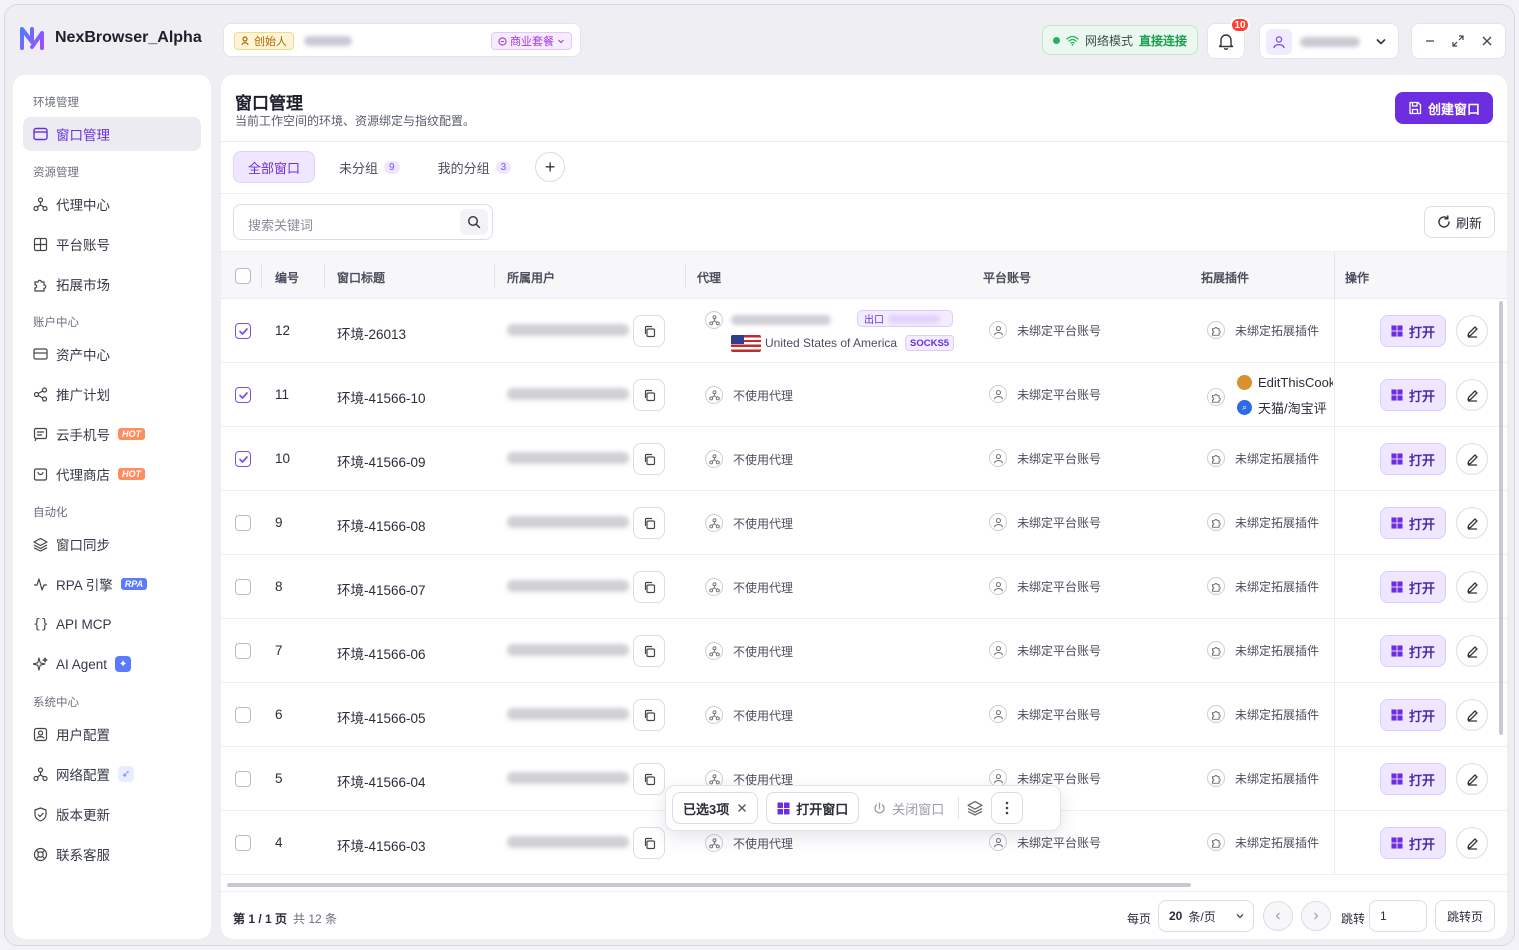  I want to click on owner-email-blurred, so click(568, 458).